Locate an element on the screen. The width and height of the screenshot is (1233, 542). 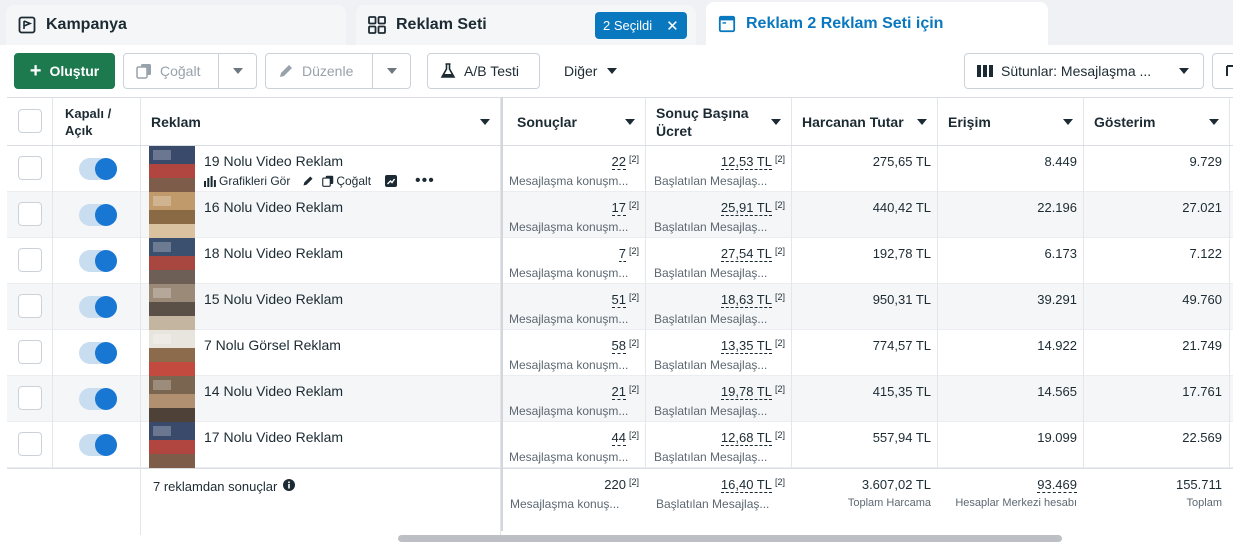
tab-ad: Reklam 2 Reklam Seti için is located at coordinates (877, 23).